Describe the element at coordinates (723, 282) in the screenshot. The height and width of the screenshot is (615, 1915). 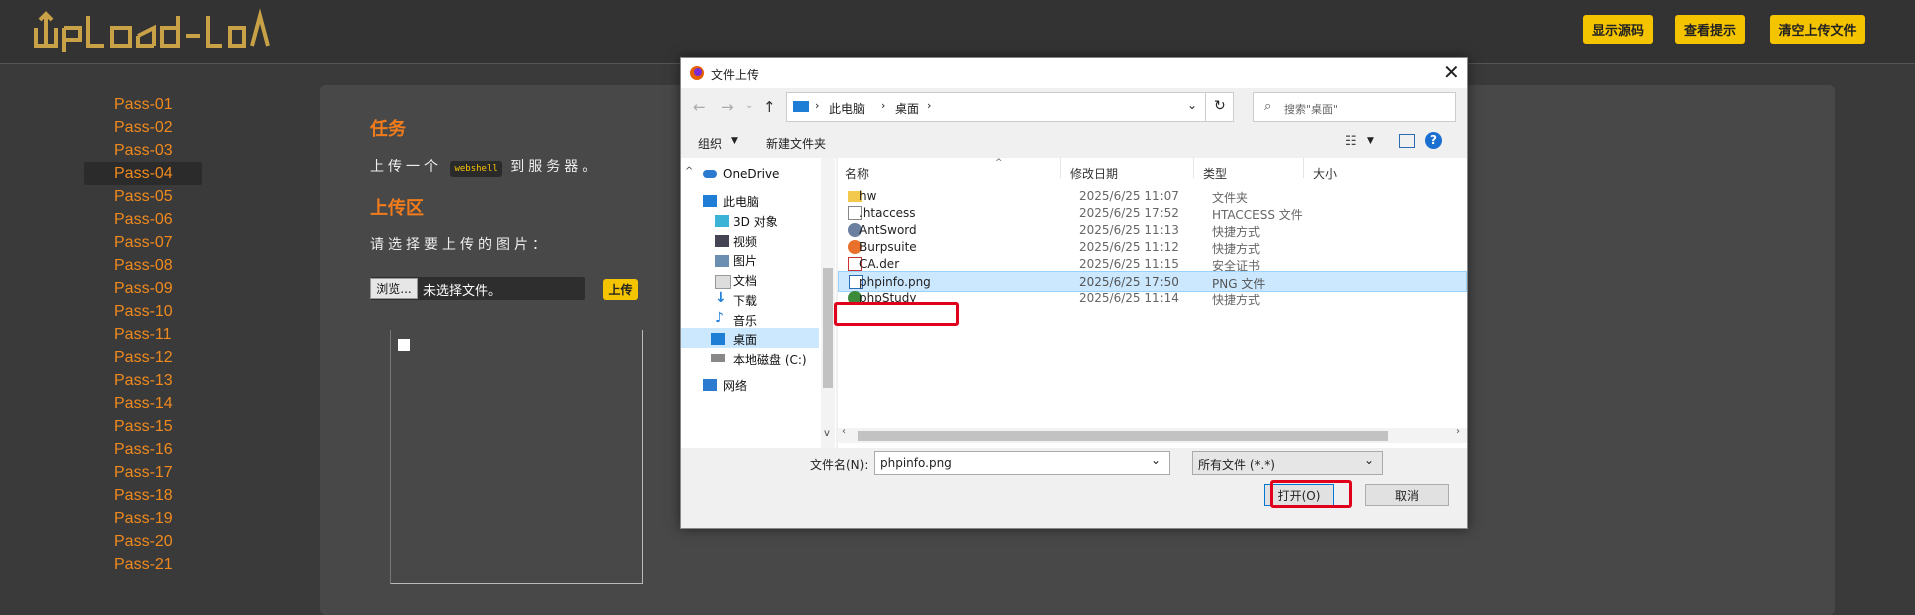
I see `document-icon` at that location.